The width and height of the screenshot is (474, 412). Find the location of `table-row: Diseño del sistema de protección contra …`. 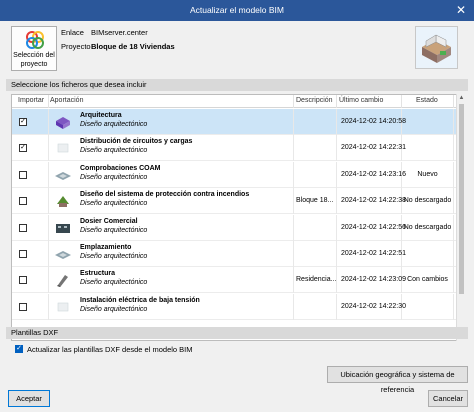

table-row: Diseño del sistema de protección contra … is located at coordinates (238, 201).